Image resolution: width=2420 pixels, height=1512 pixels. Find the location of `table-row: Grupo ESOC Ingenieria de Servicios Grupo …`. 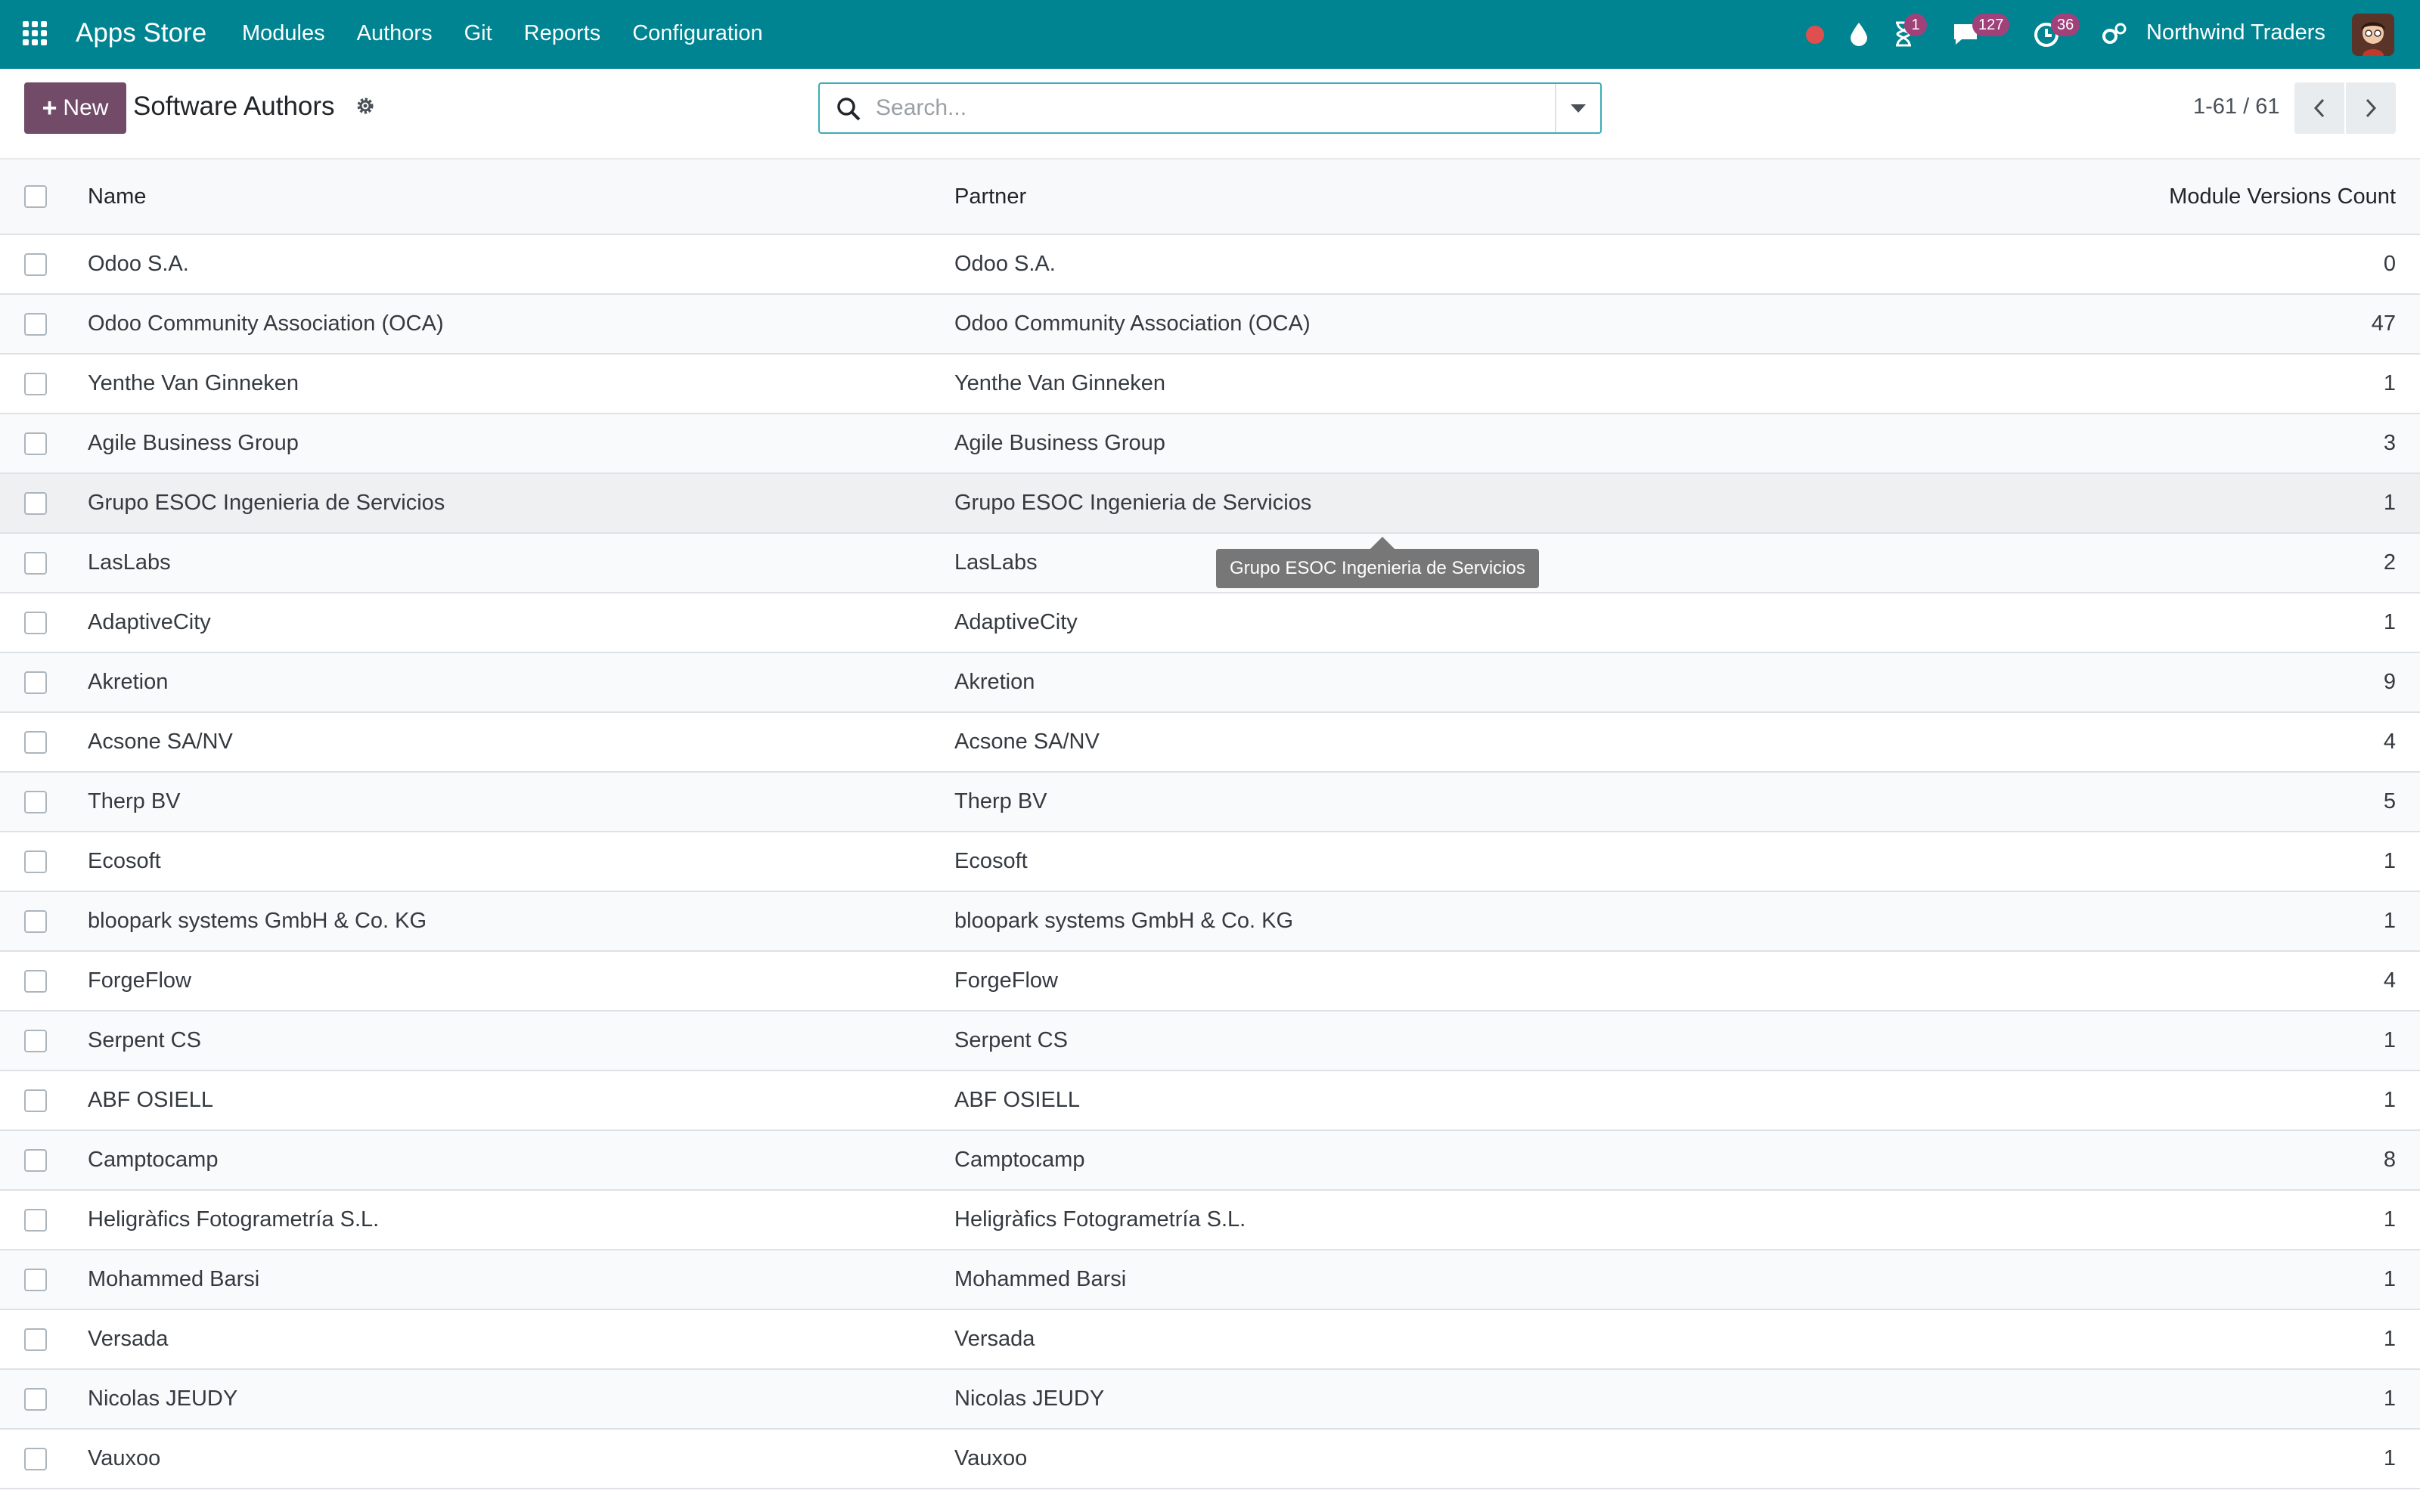

table-row: Grupo ESOC Ingenieria de Servicios Grupo … is located at coordinates (1210, 504).